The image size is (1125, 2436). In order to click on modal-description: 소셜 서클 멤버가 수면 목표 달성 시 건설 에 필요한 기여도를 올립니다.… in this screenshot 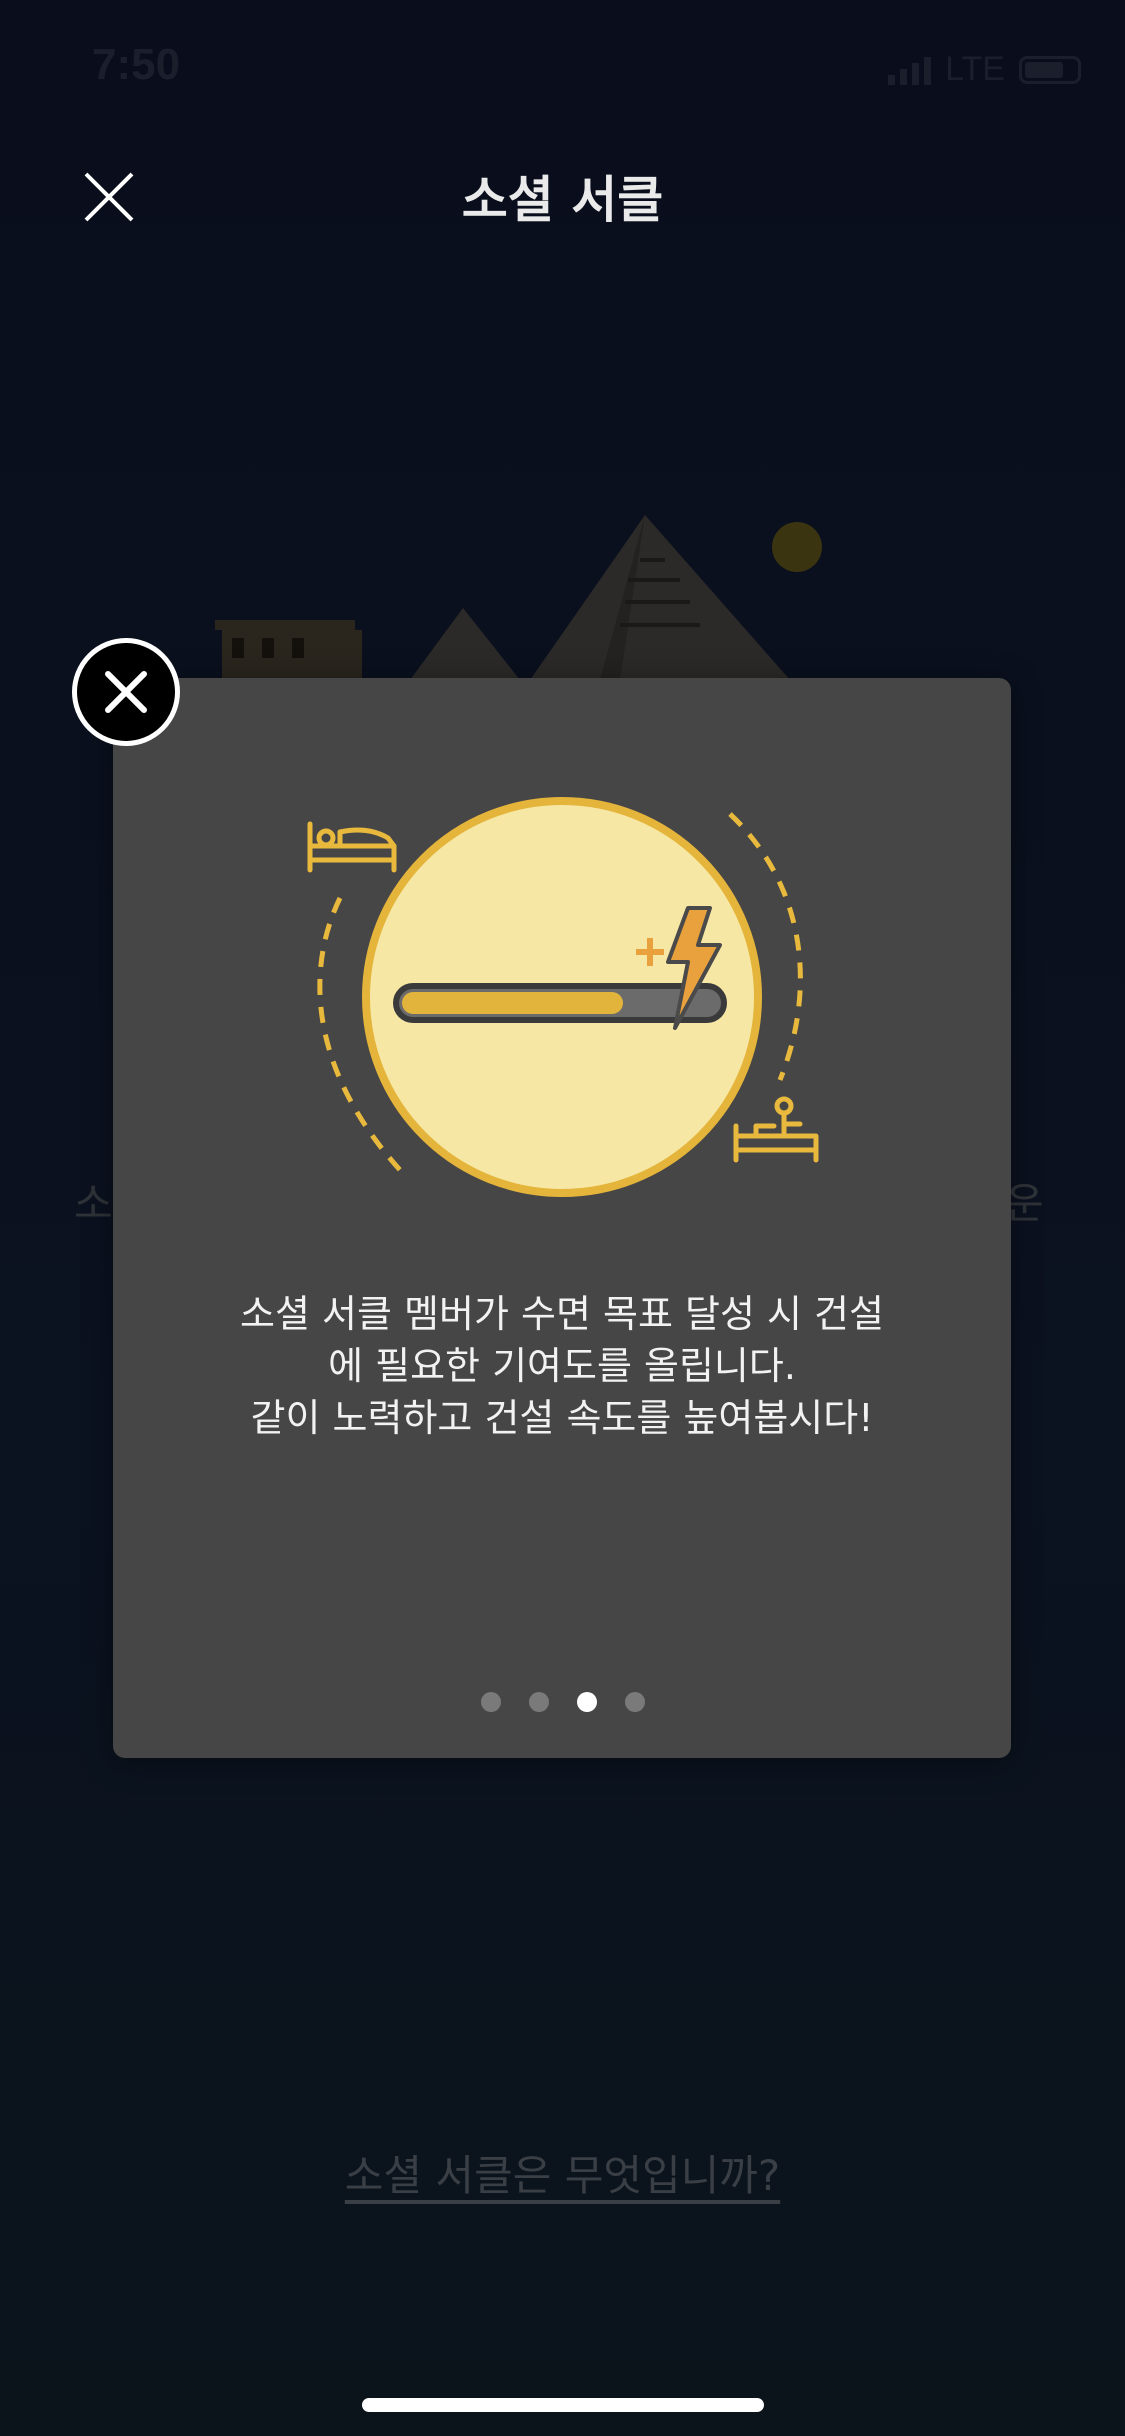, I will do `click(562, 1366)`.